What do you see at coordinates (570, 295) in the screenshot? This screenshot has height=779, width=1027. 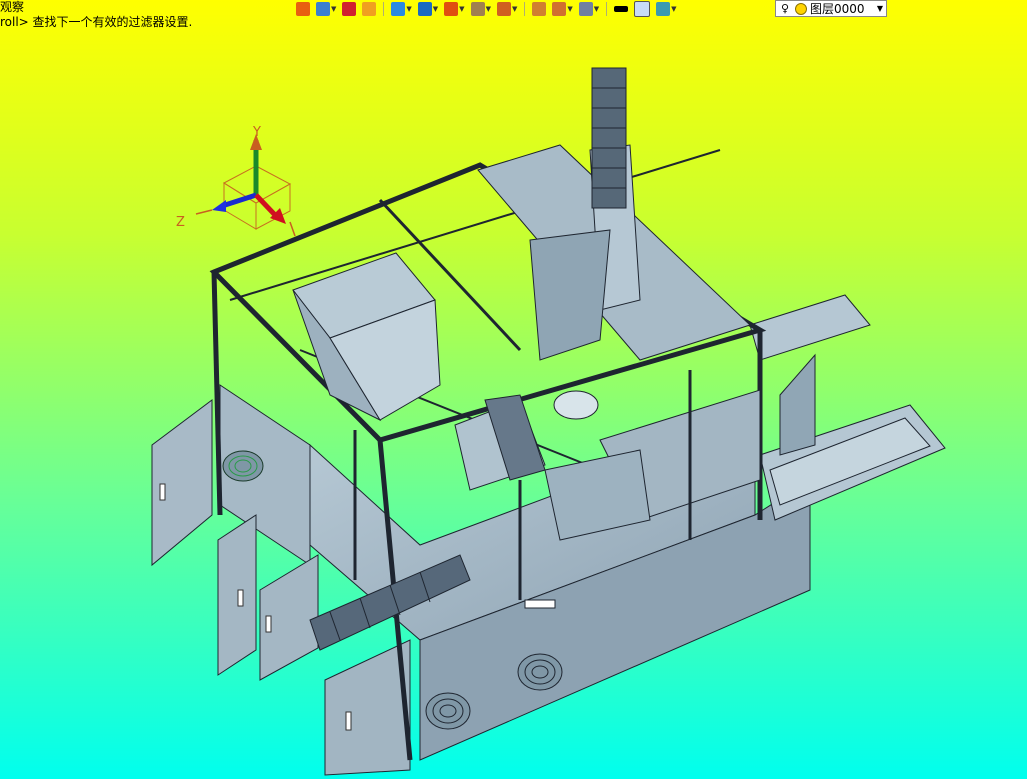 I see `mechanism-assembly` at bounding box center [570, 295].